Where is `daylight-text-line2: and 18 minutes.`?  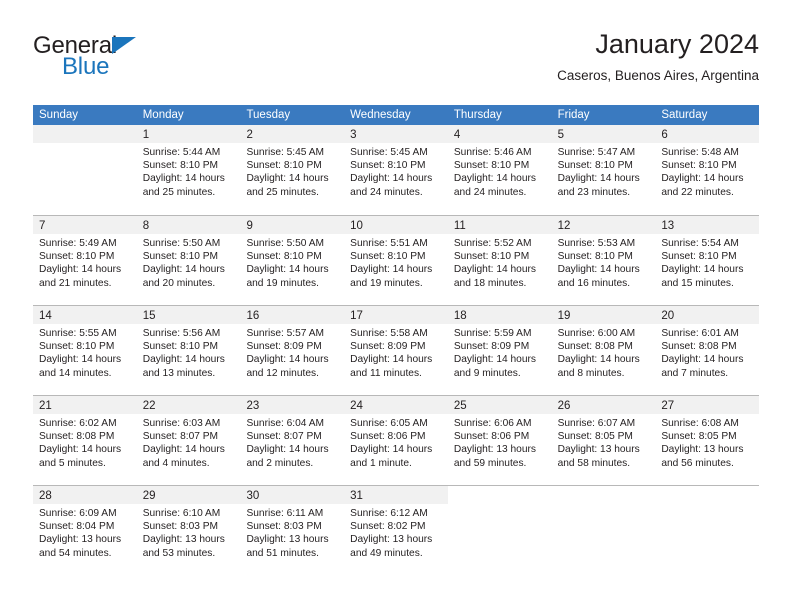 daylight-text-line2: and 18 minutes. is located at coordinates (490, 283).